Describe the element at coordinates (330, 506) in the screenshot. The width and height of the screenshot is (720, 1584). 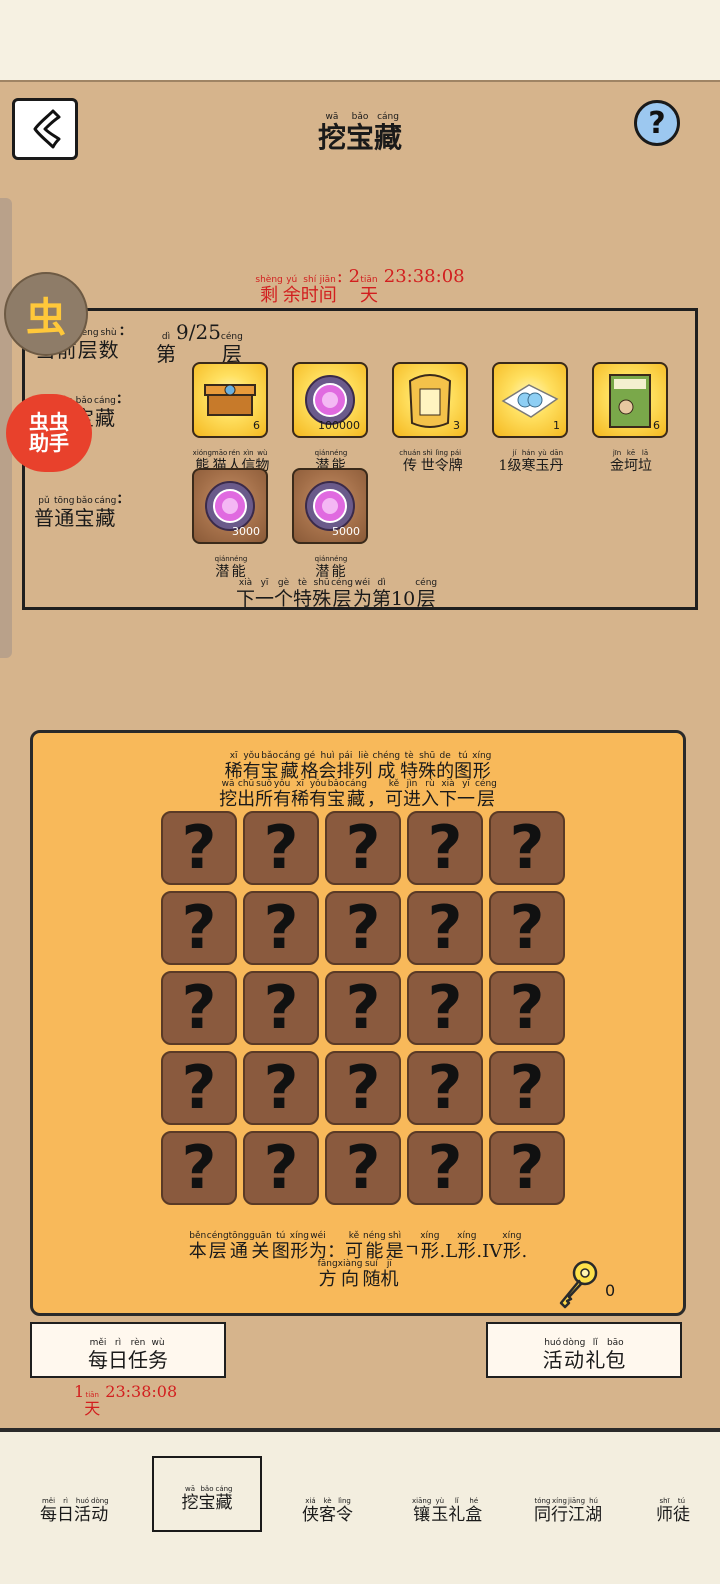
I see `potential-orb-icon: 5000` at that location.